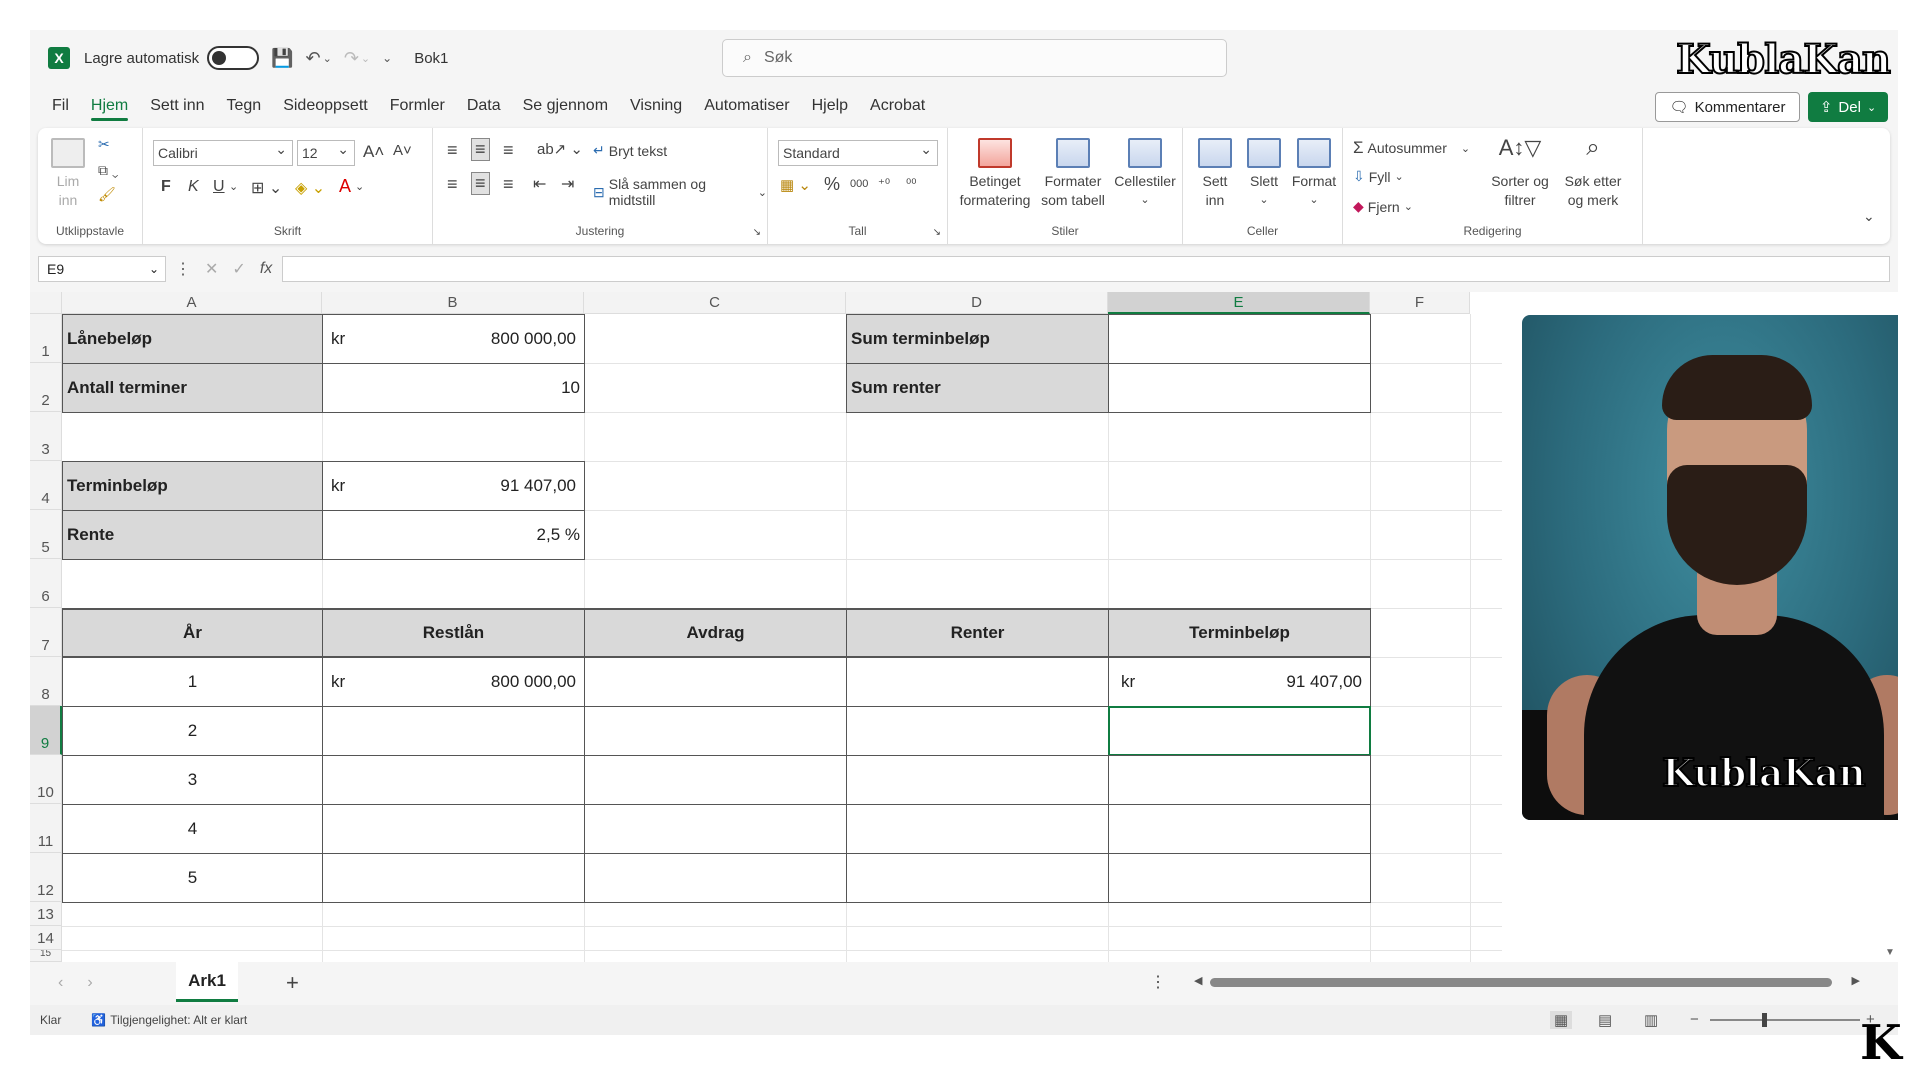 This screenshot has width=1920, height=1080. I want to click on row-header-8: 8, so click(46, 681).